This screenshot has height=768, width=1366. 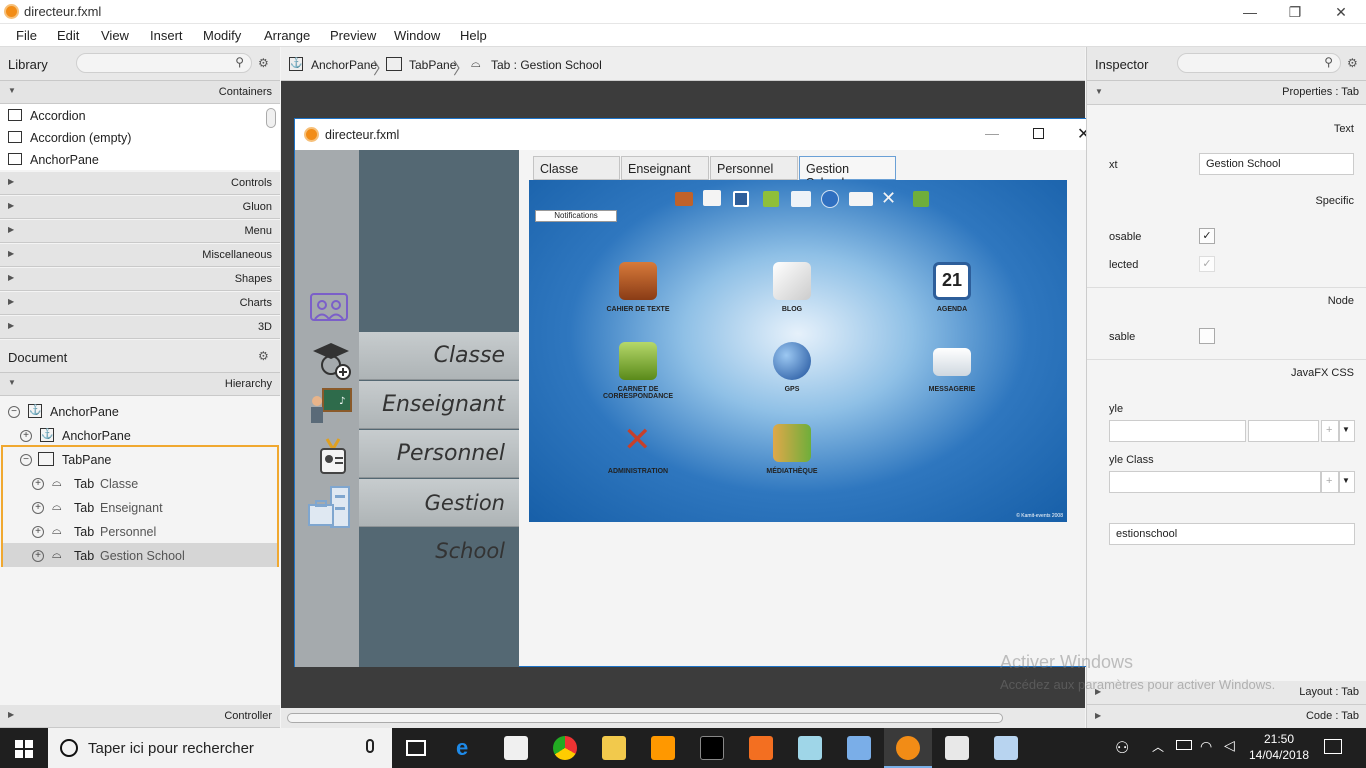 What do you see at coordinates (24, 749) in the screenshot?
I see `windows-start-icon` at bounding box center [24, 749].